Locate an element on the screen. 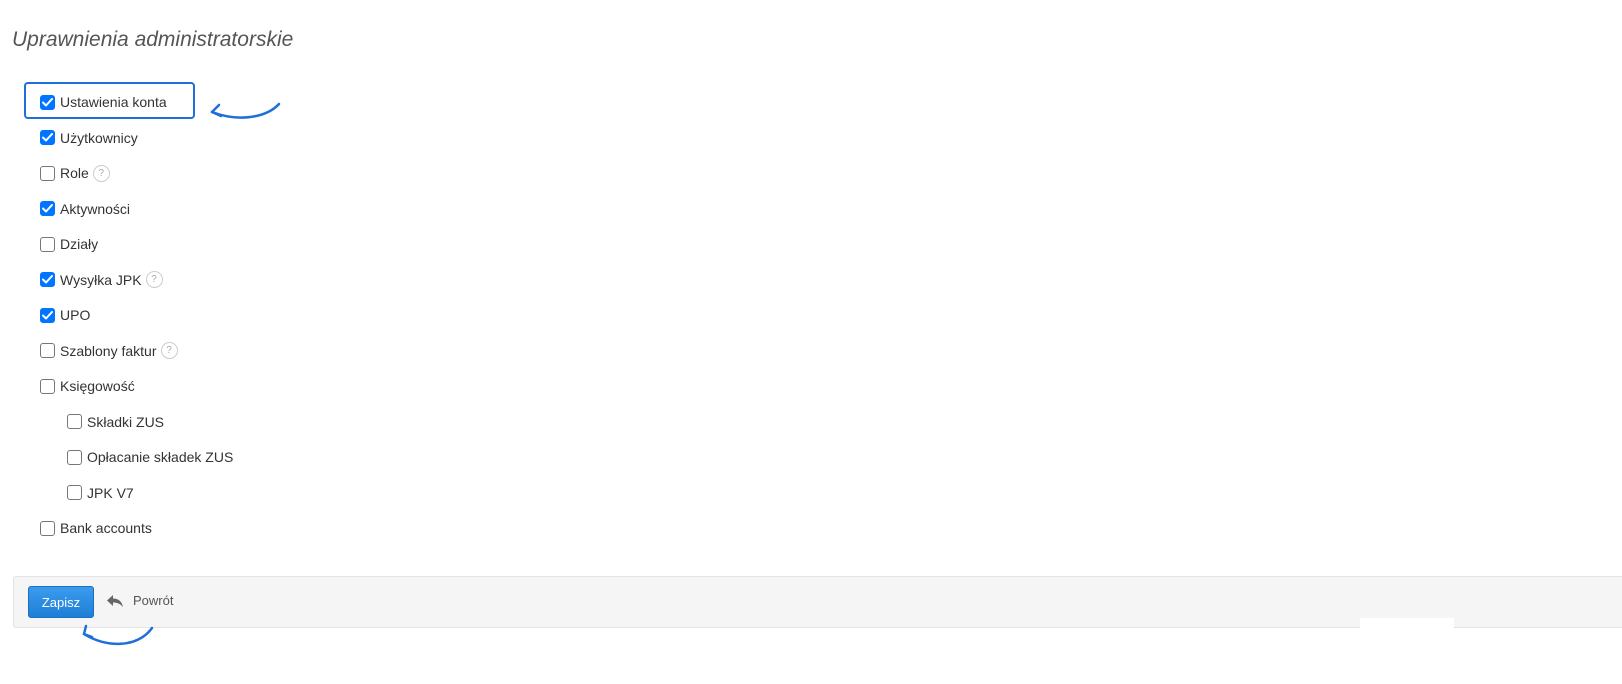 This screenshot has width=1622, height=684. permission-row: Aktywności is located at coordinates (85, 209).